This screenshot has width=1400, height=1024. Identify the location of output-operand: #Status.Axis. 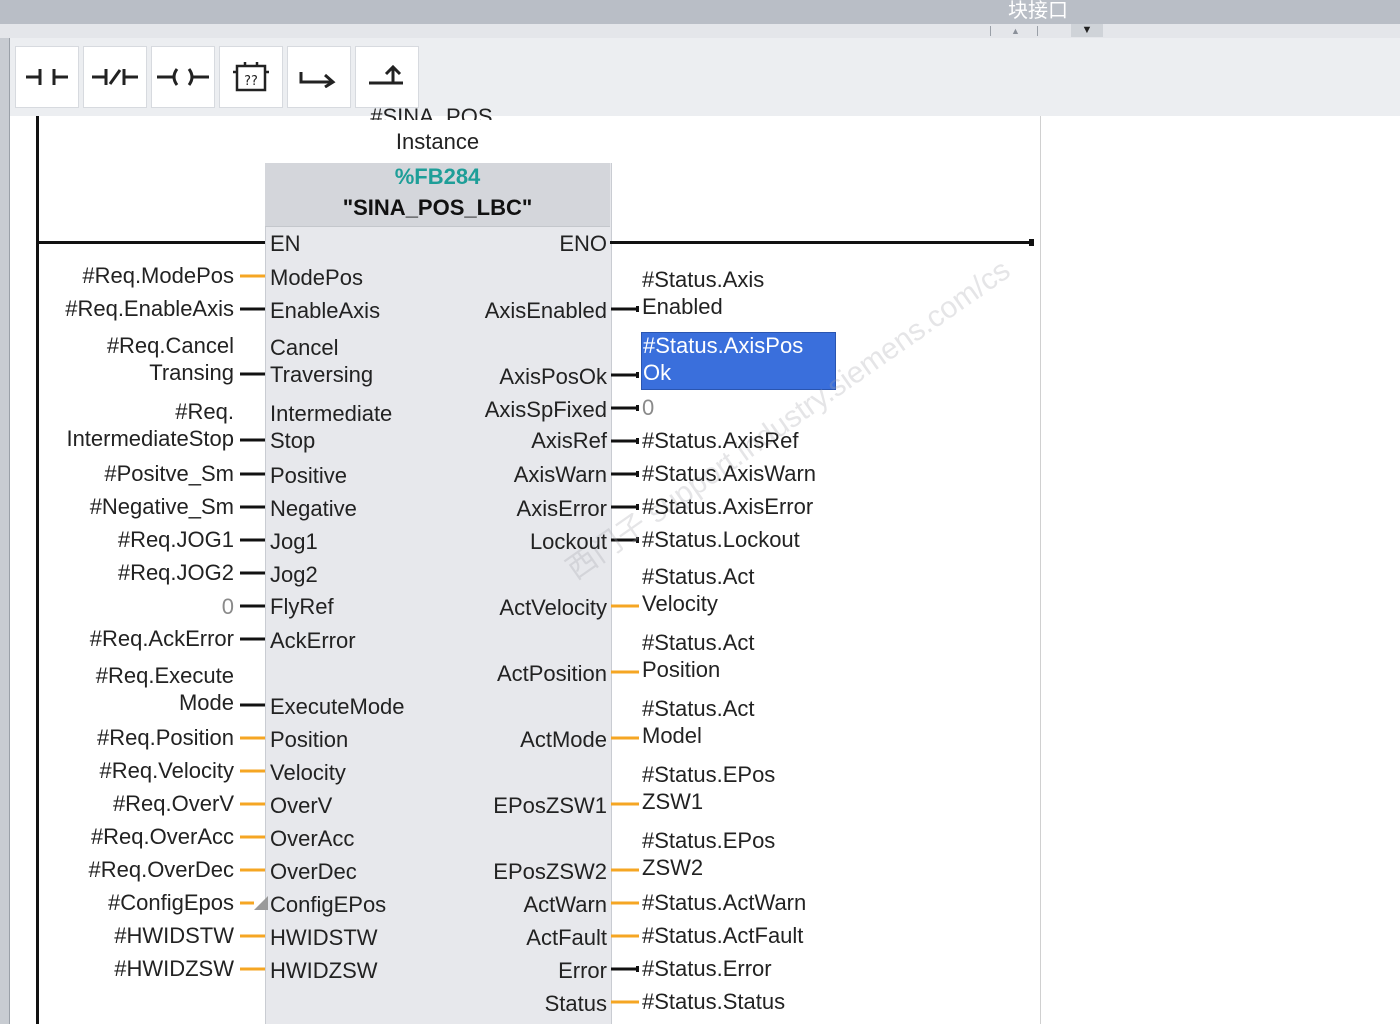
(703, 280).